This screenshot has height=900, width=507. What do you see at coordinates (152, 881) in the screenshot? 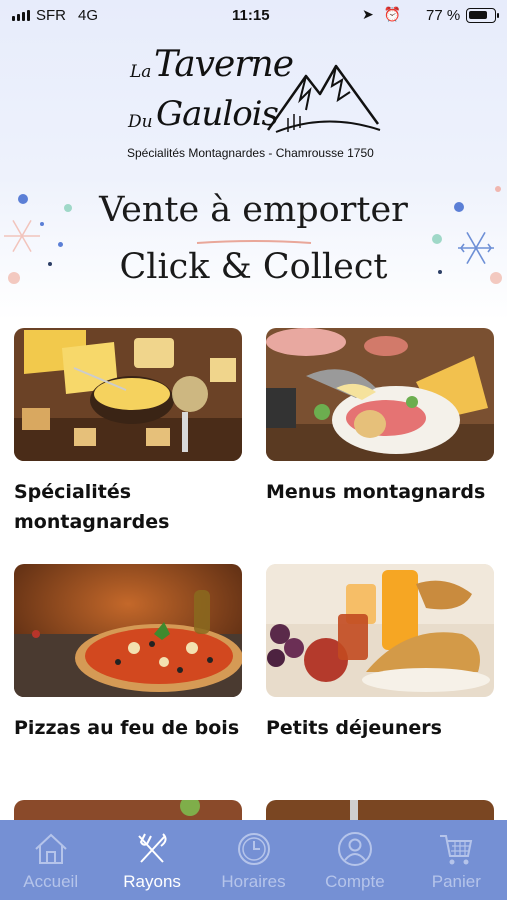
I see `tab-label: Rayons` at bounding box center [152, 881].